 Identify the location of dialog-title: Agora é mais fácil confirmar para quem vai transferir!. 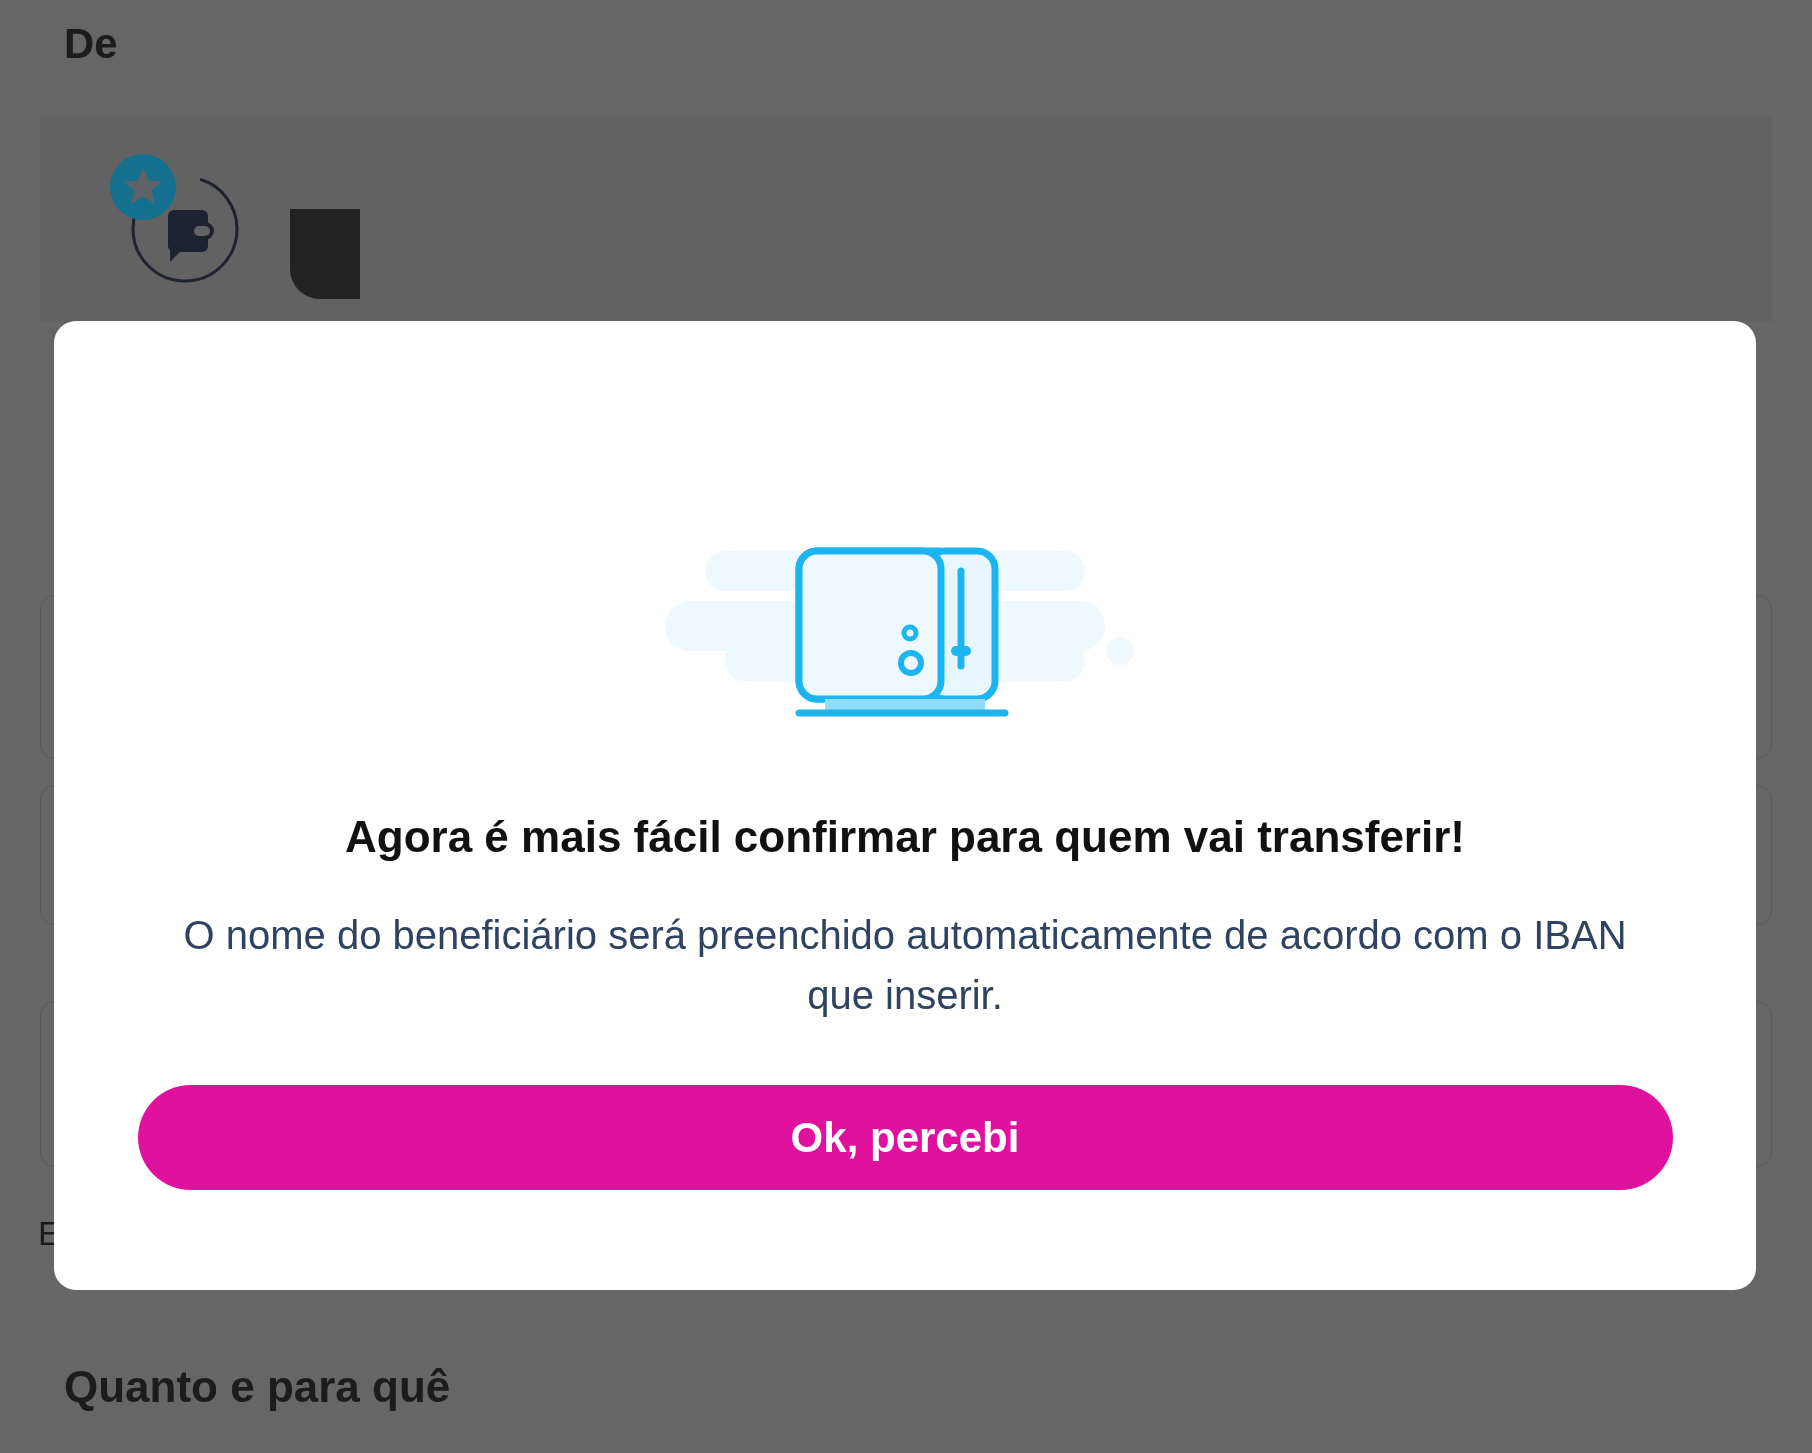
(905, 837).